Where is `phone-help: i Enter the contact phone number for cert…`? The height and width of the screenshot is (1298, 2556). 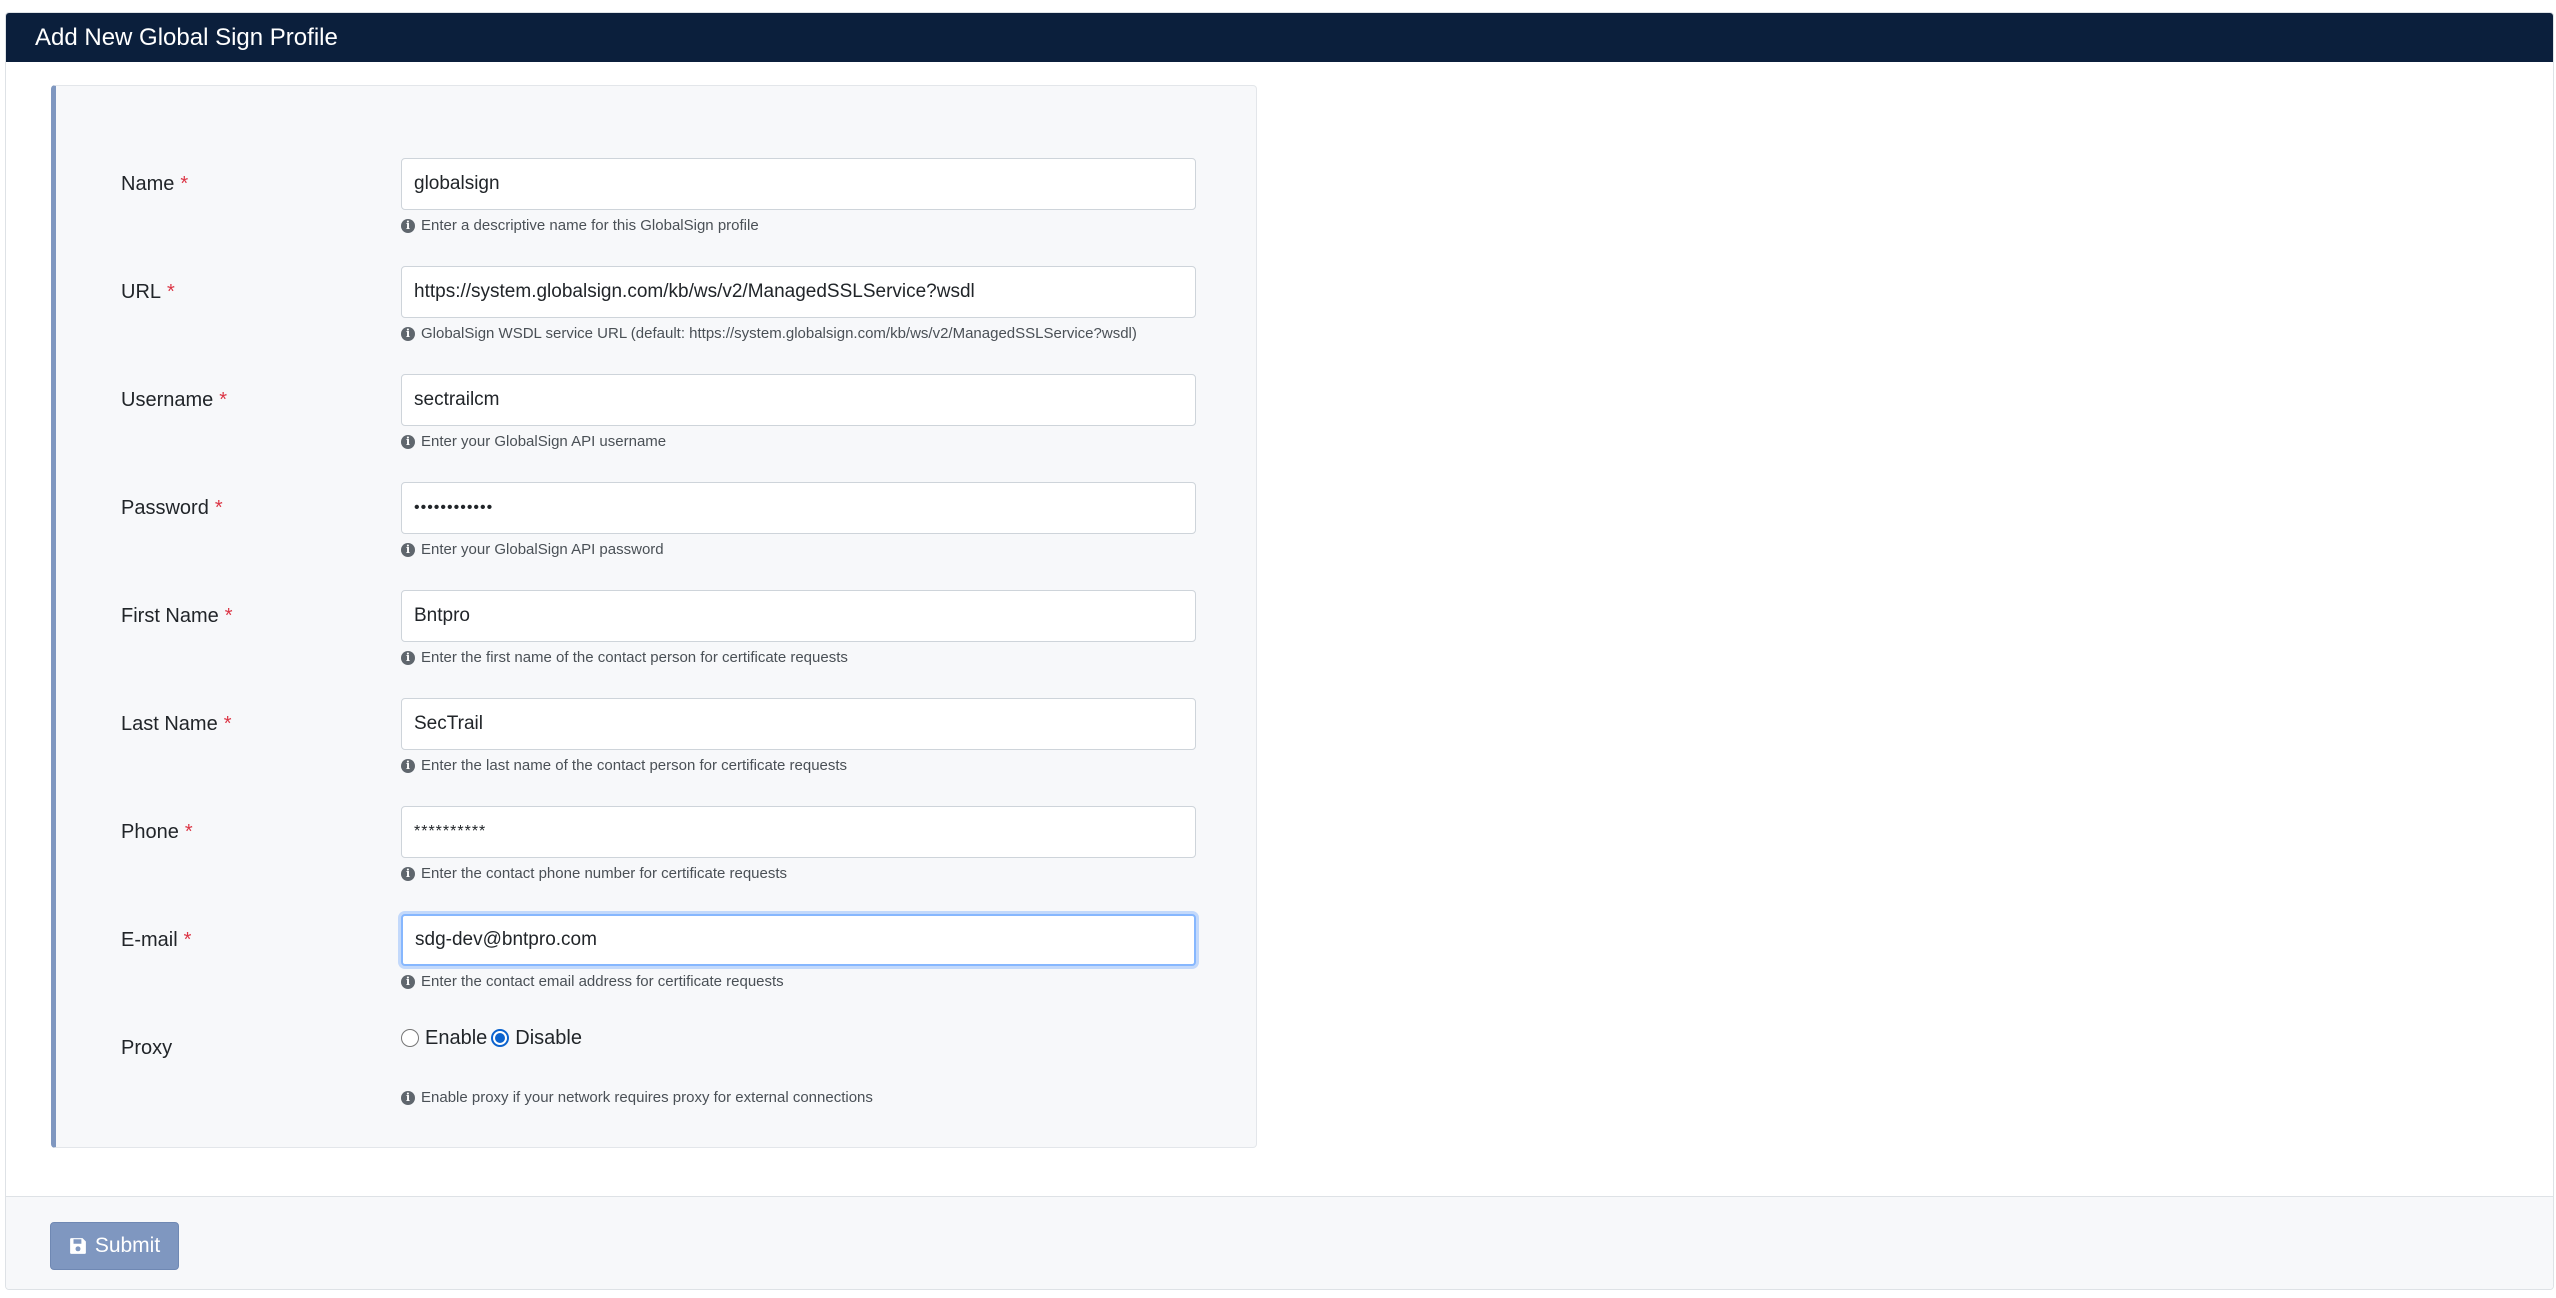 phone-help: i Enter the contact phone number for cert… is located at coordinates (594, 874).